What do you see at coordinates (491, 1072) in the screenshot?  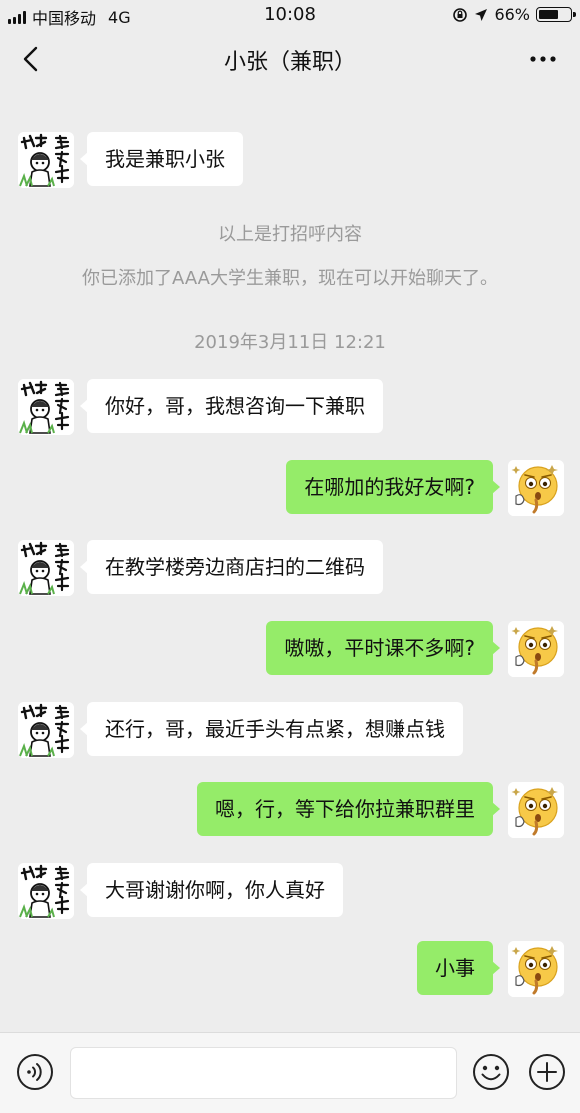 I see `emoji-icon` at bounding box center [491, 1072].